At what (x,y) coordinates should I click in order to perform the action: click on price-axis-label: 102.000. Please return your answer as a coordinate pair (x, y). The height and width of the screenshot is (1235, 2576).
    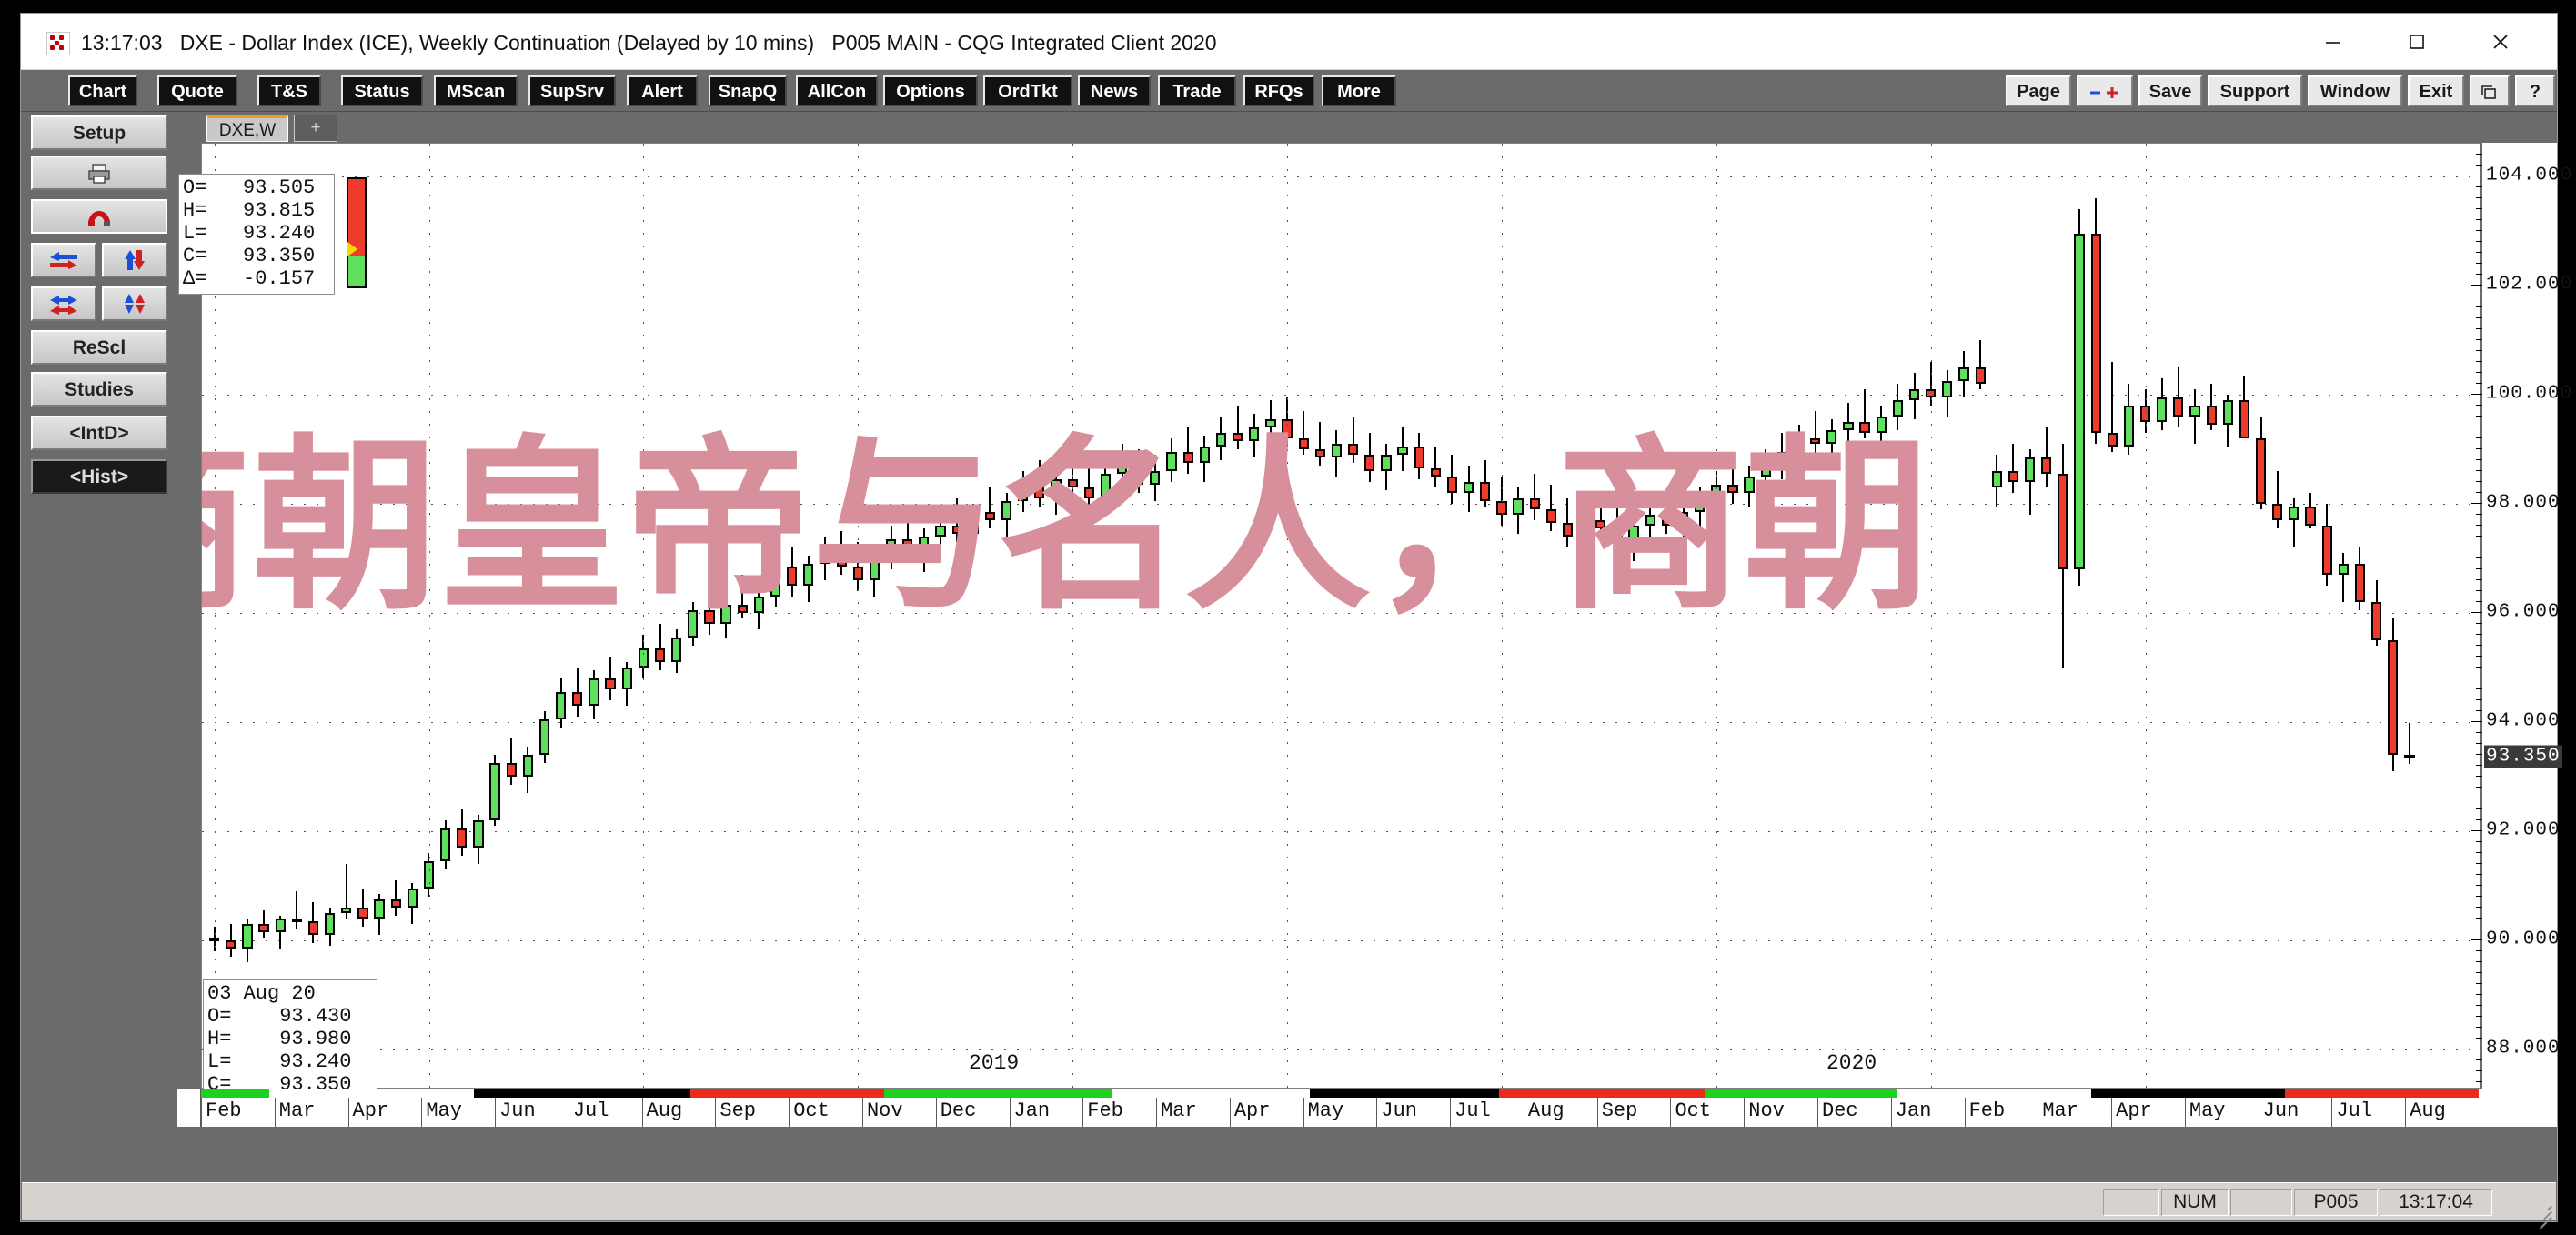
    Looking at the image, I should click on (2529, 285).